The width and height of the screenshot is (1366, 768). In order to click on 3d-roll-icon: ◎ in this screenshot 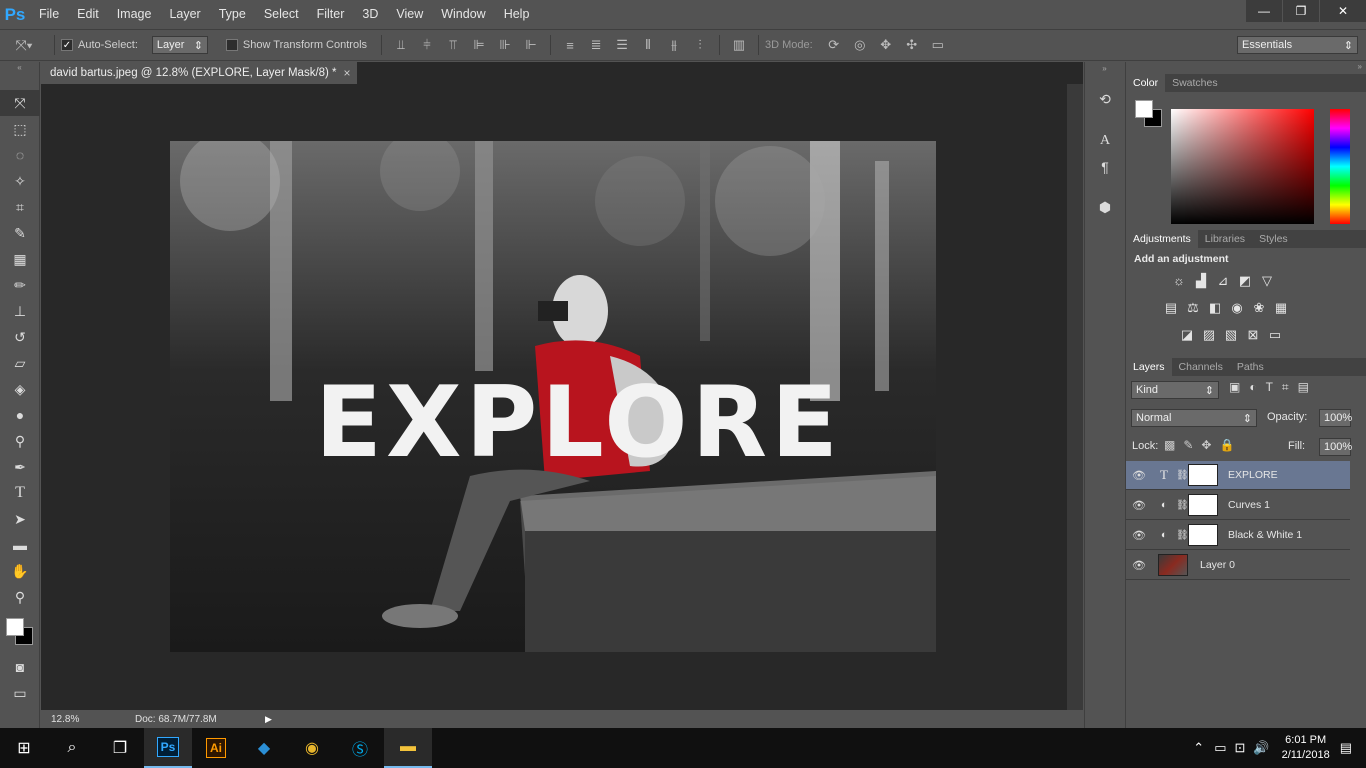, I will do `click(860, 45)`.